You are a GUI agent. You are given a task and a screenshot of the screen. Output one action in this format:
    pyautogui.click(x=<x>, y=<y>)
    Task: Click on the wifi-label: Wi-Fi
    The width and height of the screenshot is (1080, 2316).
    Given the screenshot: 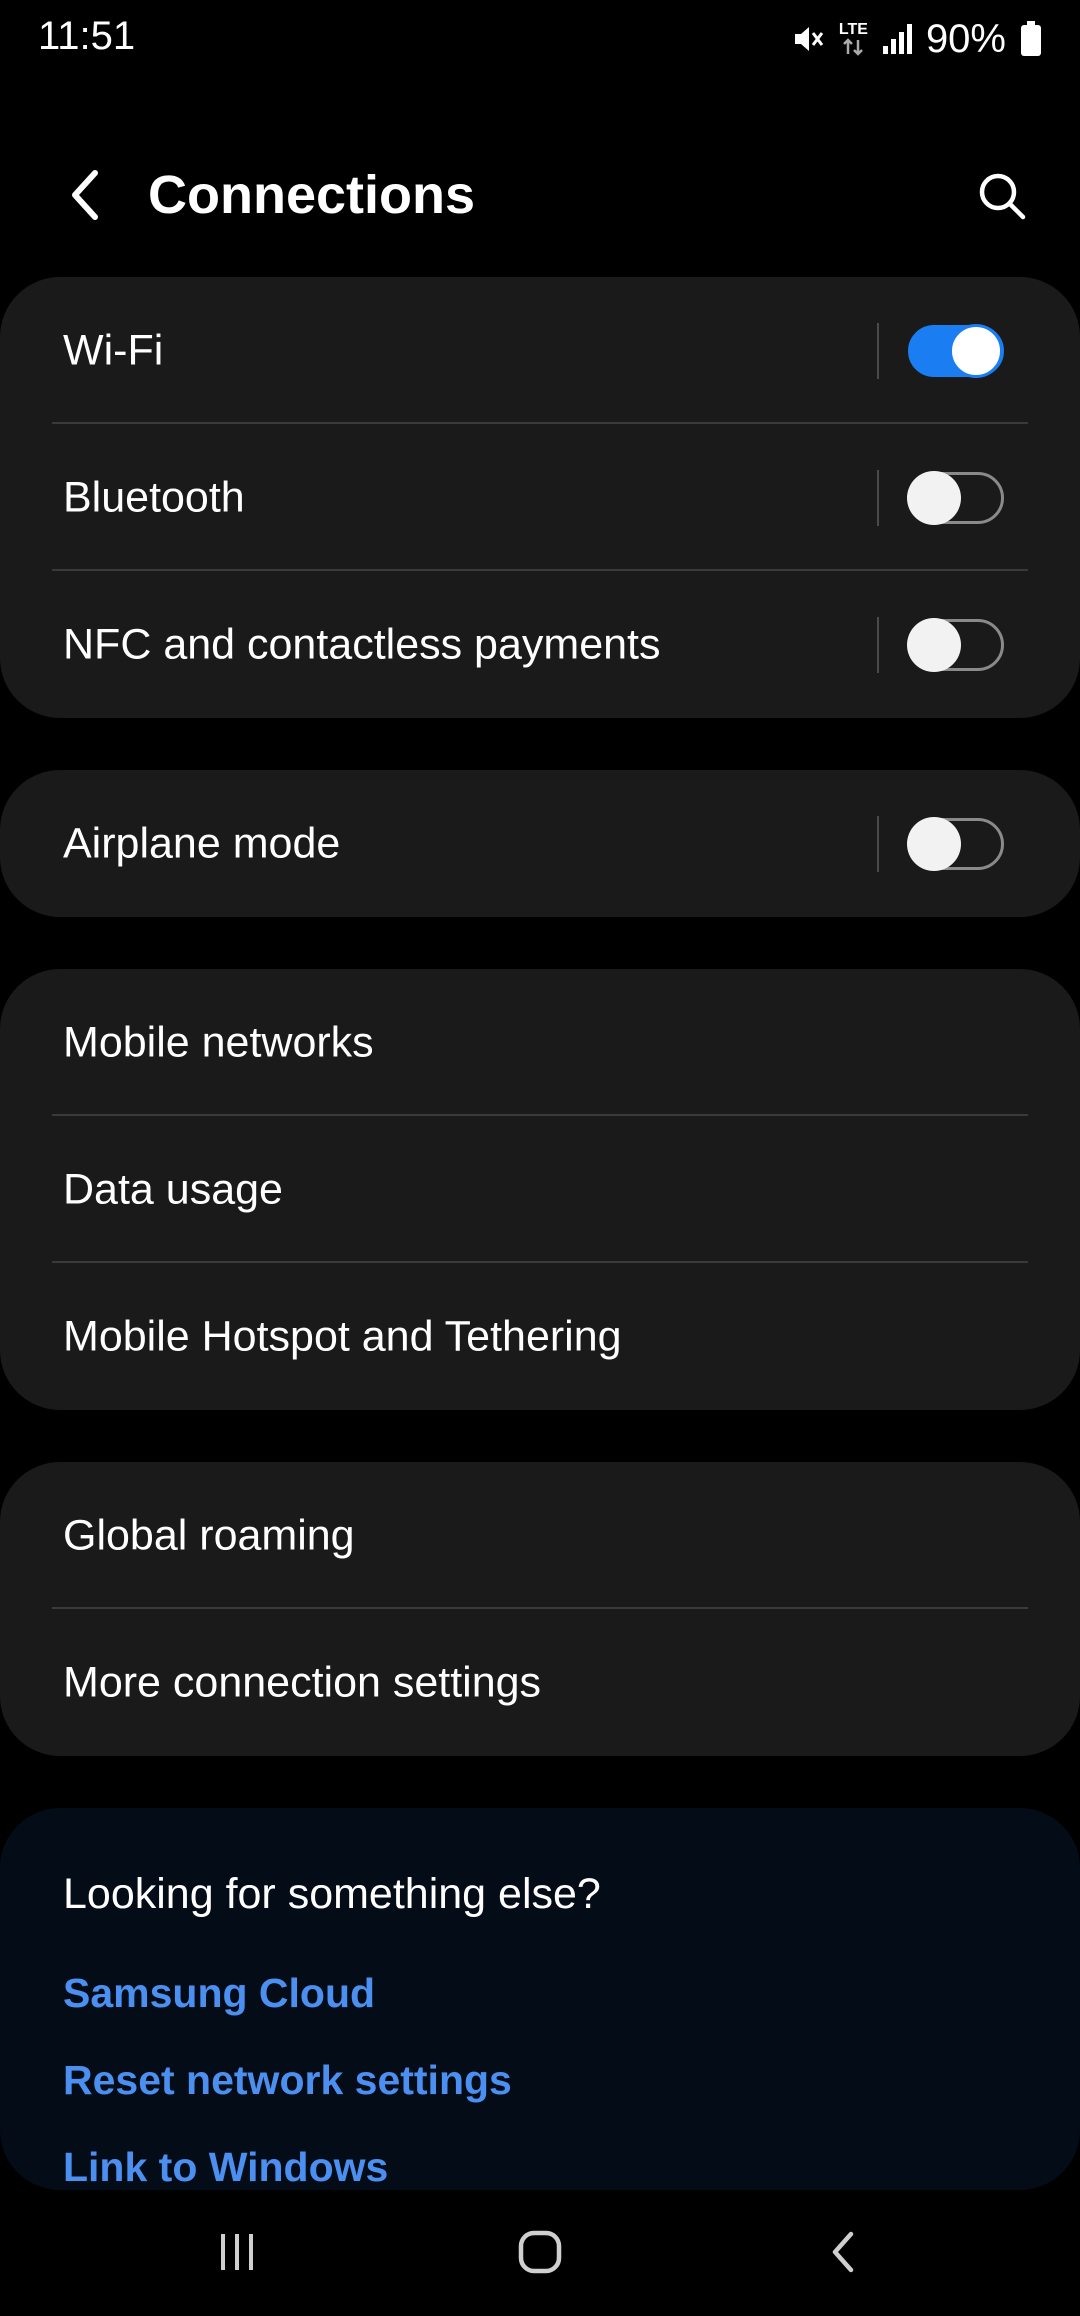 What is the action you would take?
    pyautogui.click(x=113, y=350)
    